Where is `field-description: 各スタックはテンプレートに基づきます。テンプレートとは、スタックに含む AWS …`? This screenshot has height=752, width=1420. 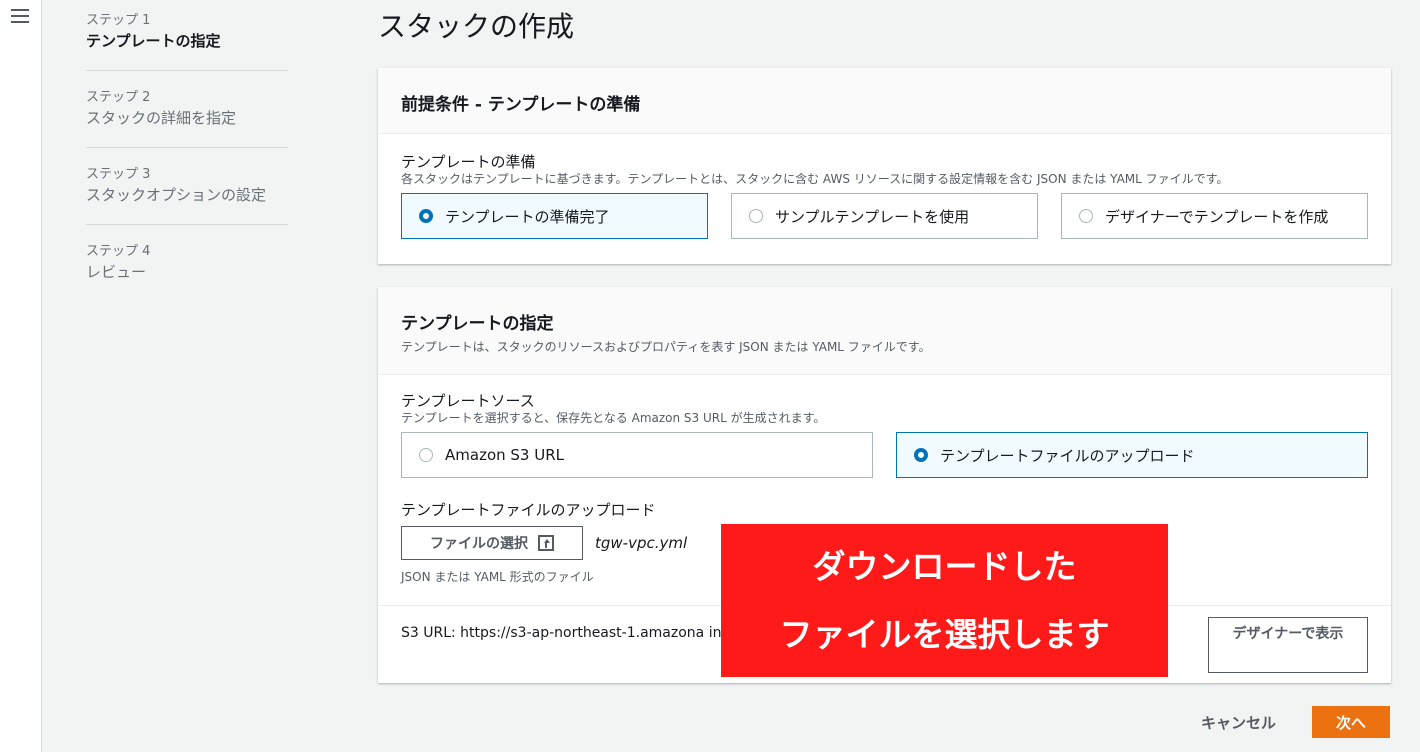
field-description: 各スタックはテンプレートに基づきます。テンプレートとは、スタックに含む AWS … is located at coordinates (815, 179).